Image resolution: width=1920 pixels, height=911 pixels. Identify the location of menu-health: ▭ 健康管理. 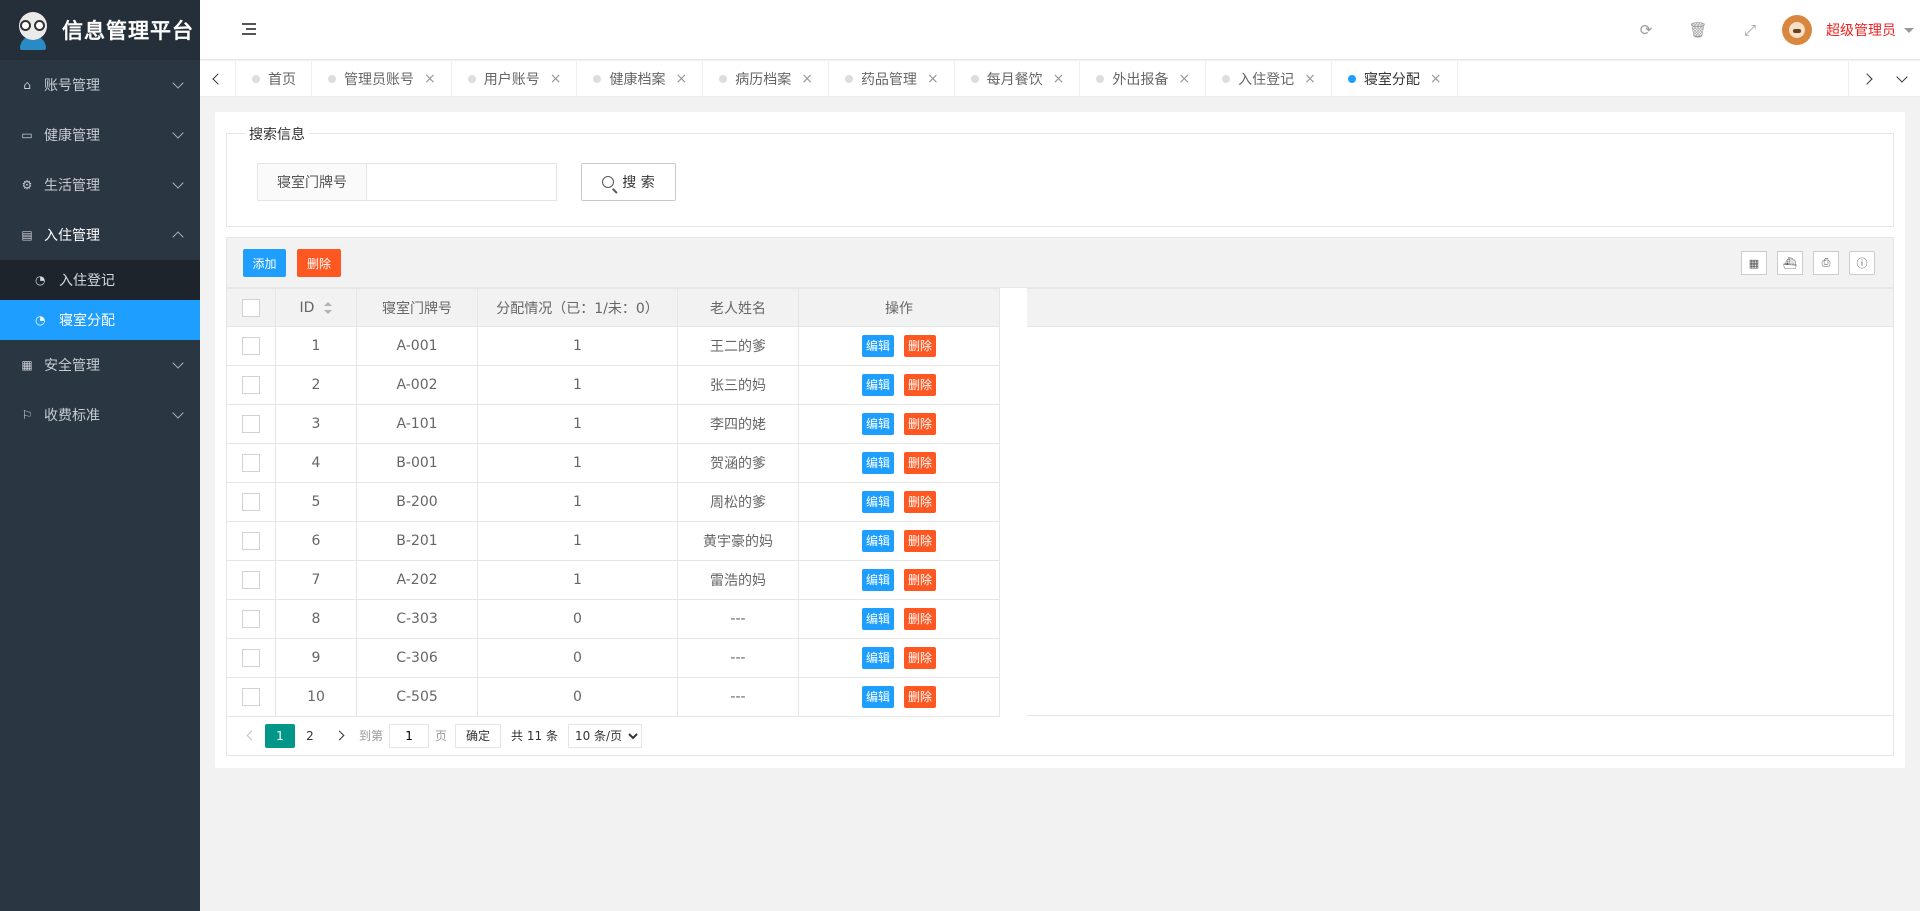
(100, 135).